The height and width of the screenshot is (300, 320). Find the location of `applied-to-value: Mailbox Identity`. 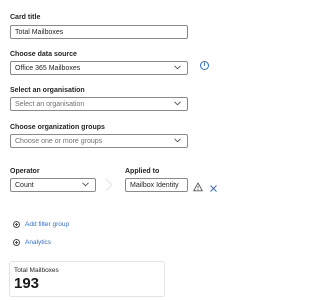

applied-to-value: Mailbox Identity is located at coordinates (154, 185).